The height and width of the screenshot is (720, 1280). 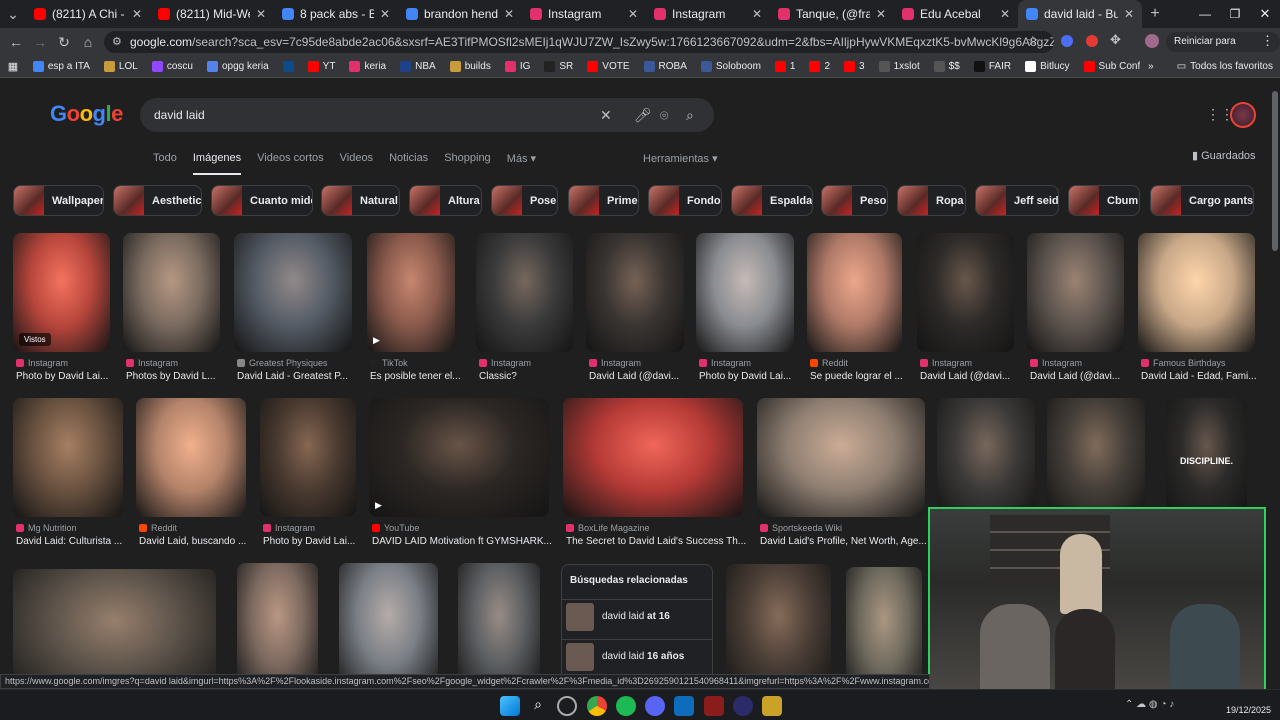 What do you see at coordinates (655, 706) in the screenshot?
I see `discord-icon` at bounding box center [655, 706].